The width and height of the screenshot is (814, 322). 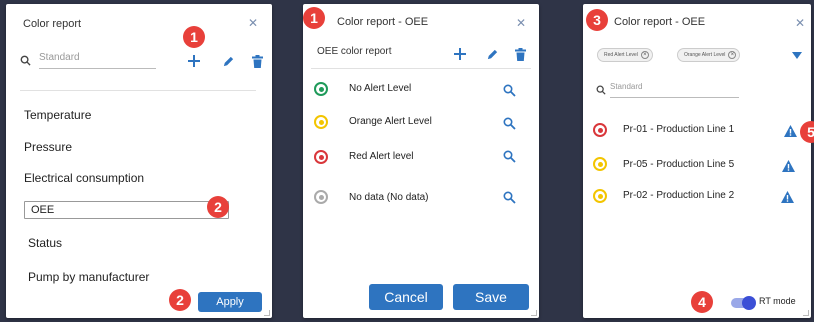 I want to click on list-item: Electrical consumption, so click(x=84, y=178).